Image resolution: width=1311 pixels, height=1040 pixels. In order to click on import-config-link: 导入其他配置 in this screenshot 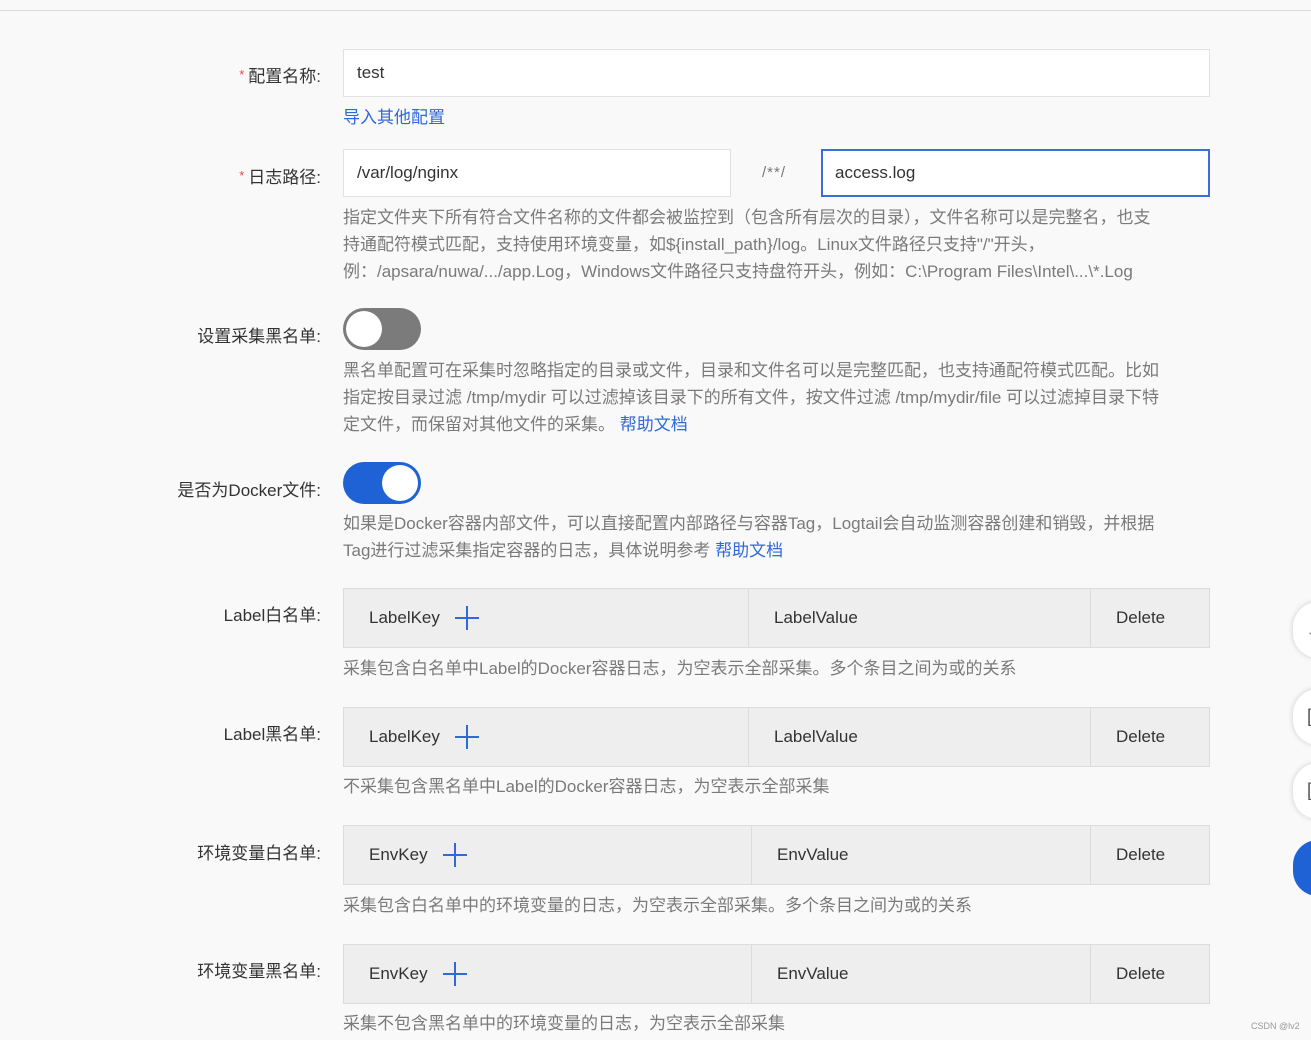, I will do `click(394, 115)`.